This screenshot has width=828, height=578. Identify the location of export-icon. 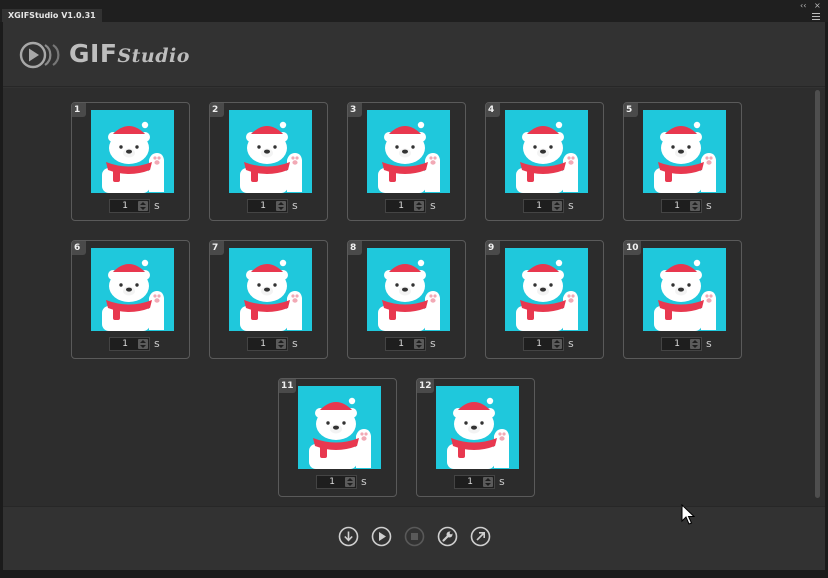
(480, 536).